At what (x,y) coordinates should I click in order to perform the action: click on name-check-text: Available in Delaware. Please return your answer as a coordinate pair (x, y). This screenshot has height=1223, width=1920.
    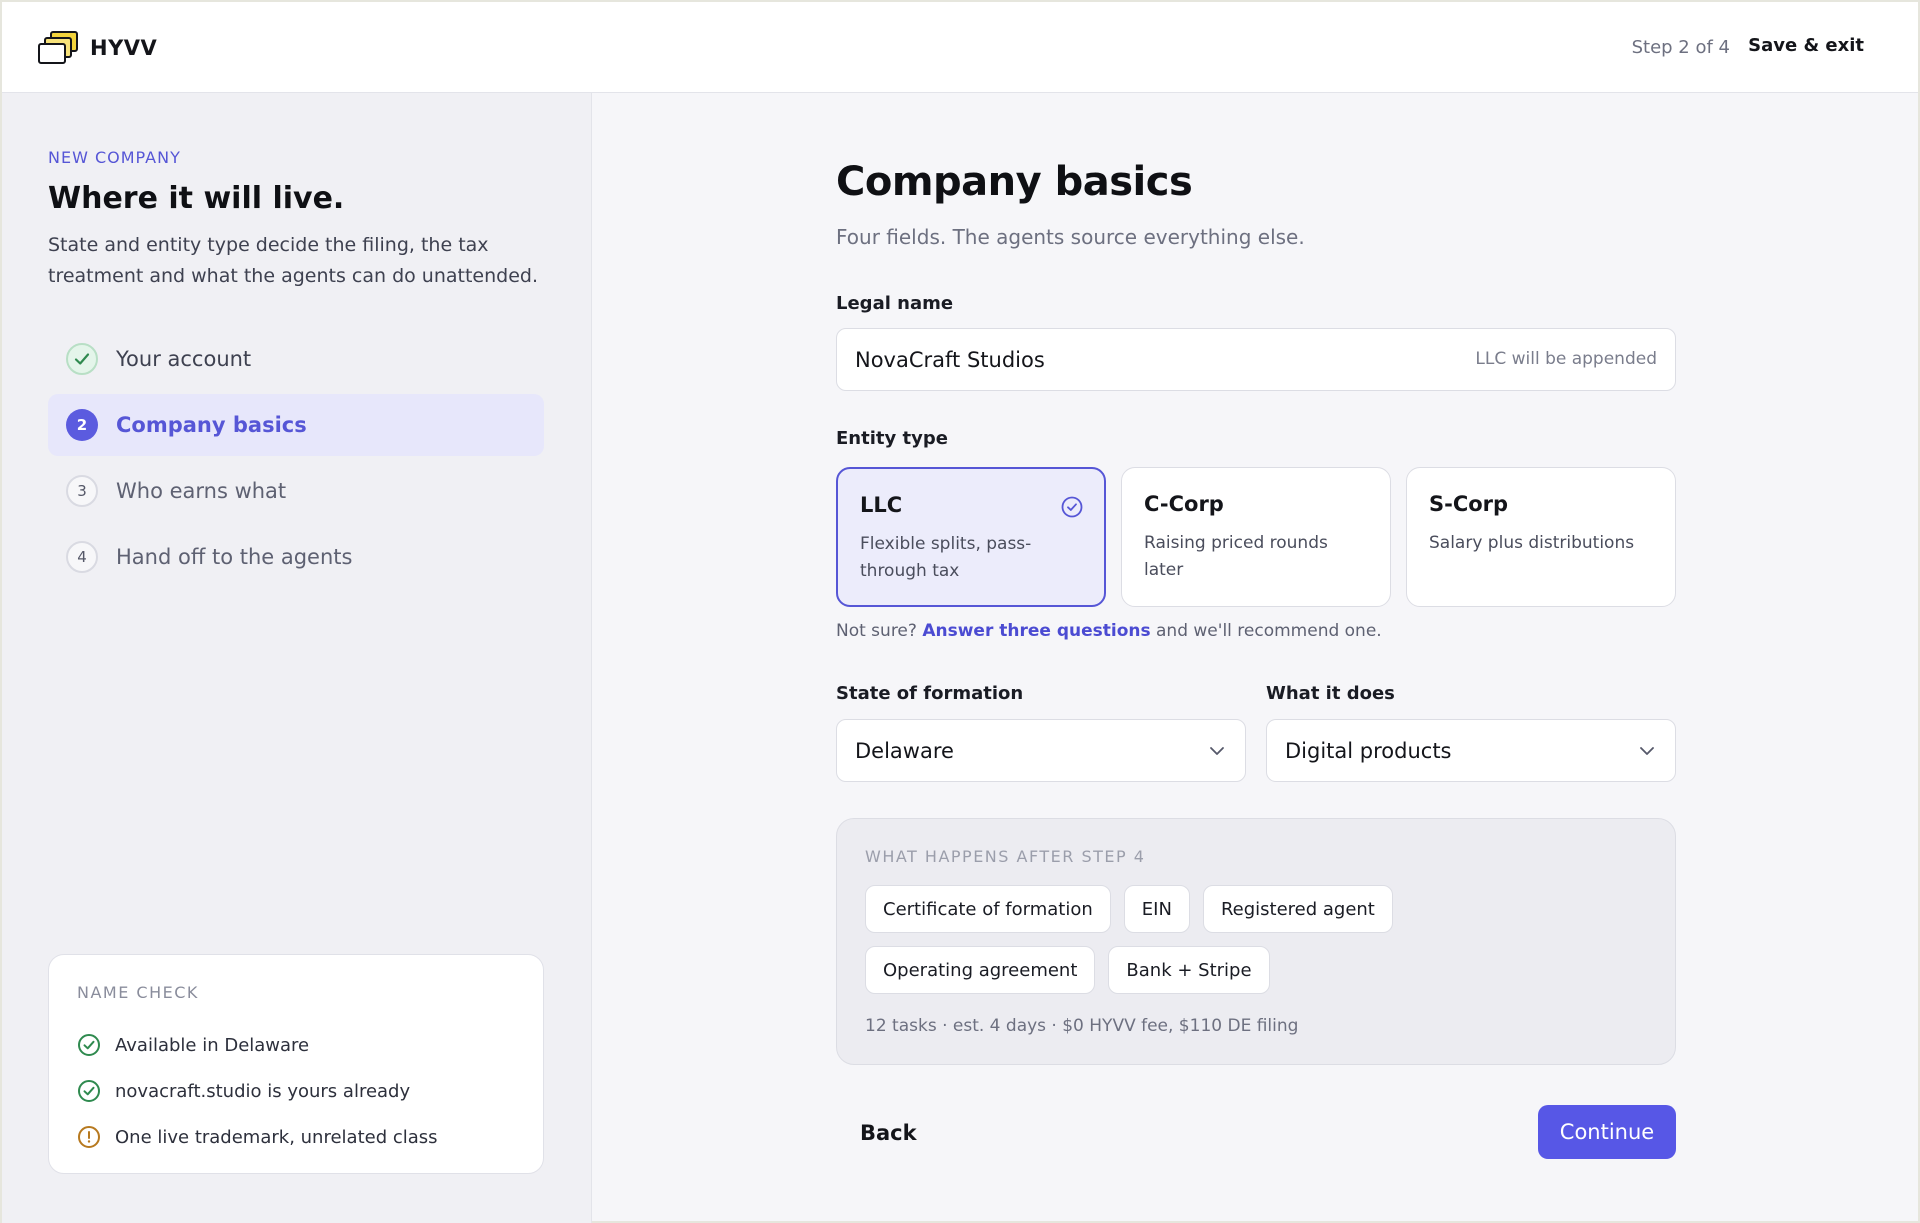
    Looking at the image, I should click on (212, 1045).